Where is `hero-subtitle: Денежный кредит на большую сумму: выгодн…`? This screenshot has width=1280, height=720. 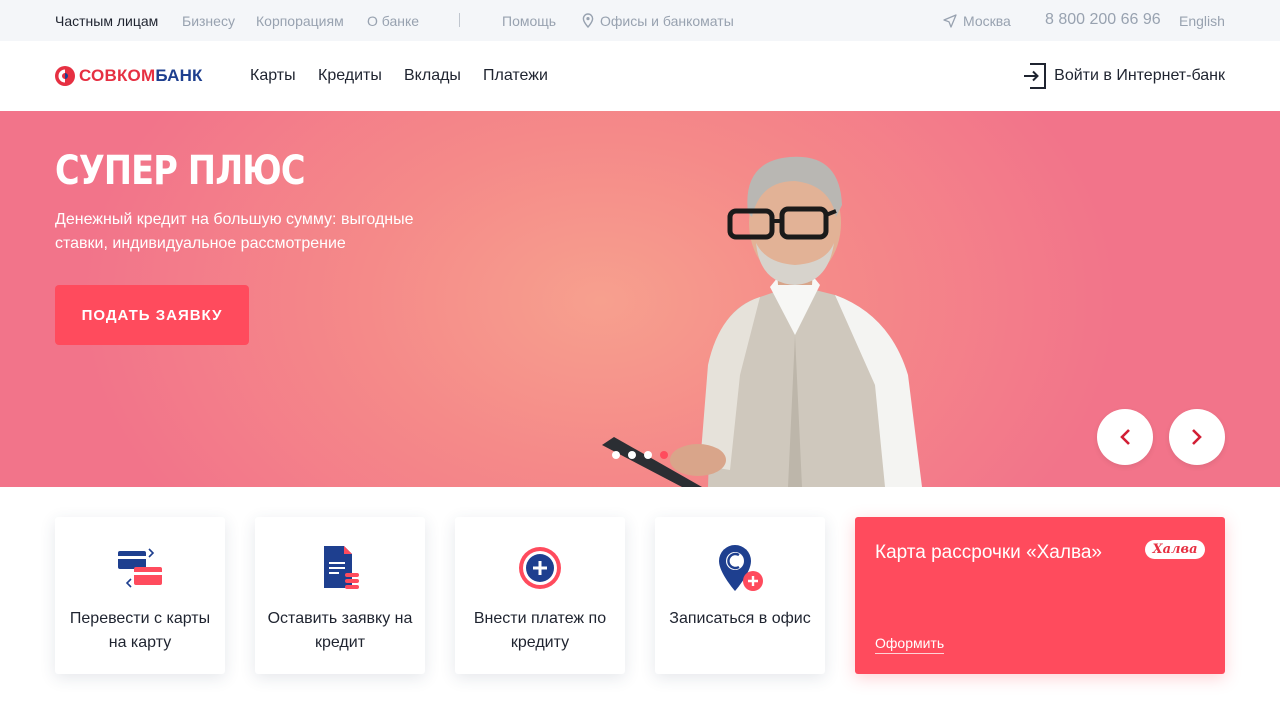 hero-subtitle: Денежный кредит на большую сумму: выгодн… is located at coordinates (234, 231).